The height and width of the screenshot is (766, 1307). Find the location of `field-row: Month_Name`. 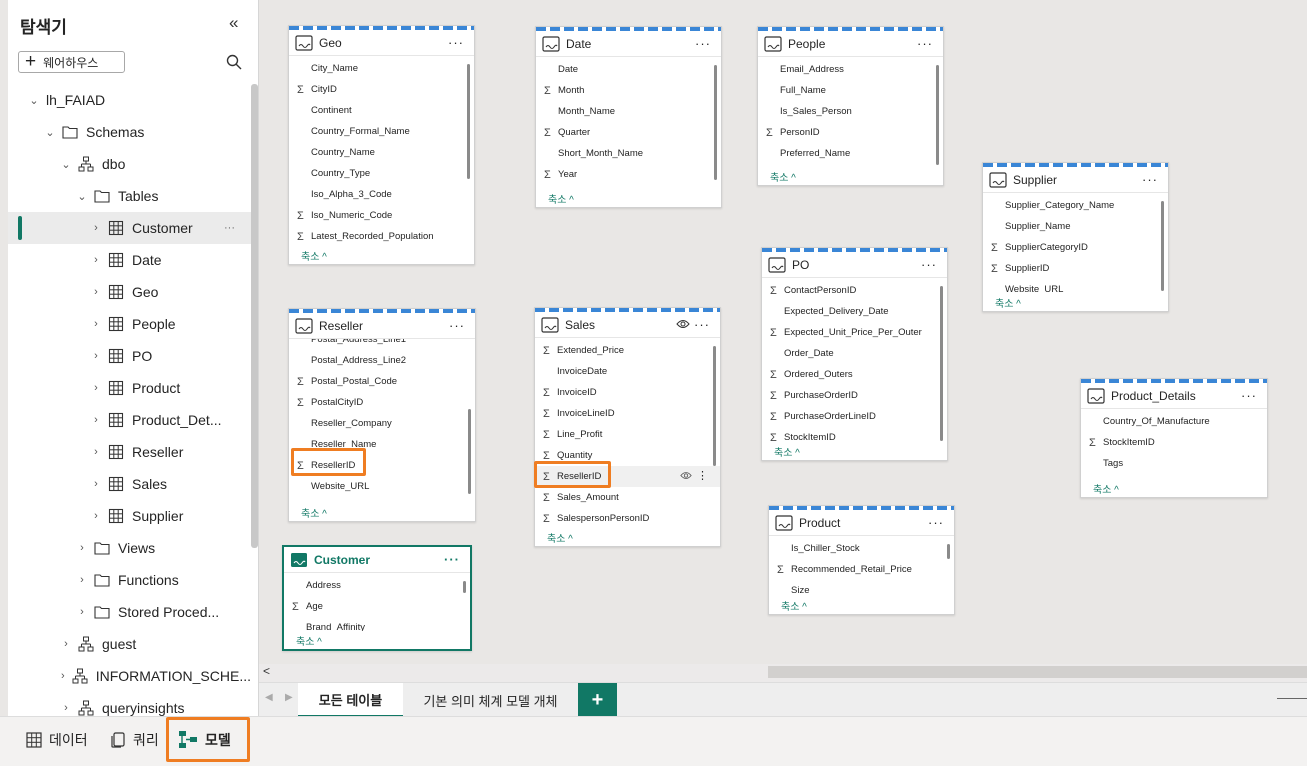

field-row: Month_Name is located at coordinates (628, 111).